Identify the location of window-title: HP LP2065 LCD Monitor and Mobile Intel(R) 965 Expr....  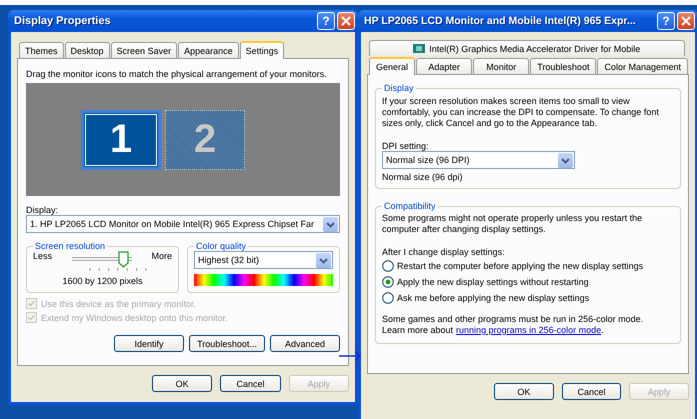
(500, 21).